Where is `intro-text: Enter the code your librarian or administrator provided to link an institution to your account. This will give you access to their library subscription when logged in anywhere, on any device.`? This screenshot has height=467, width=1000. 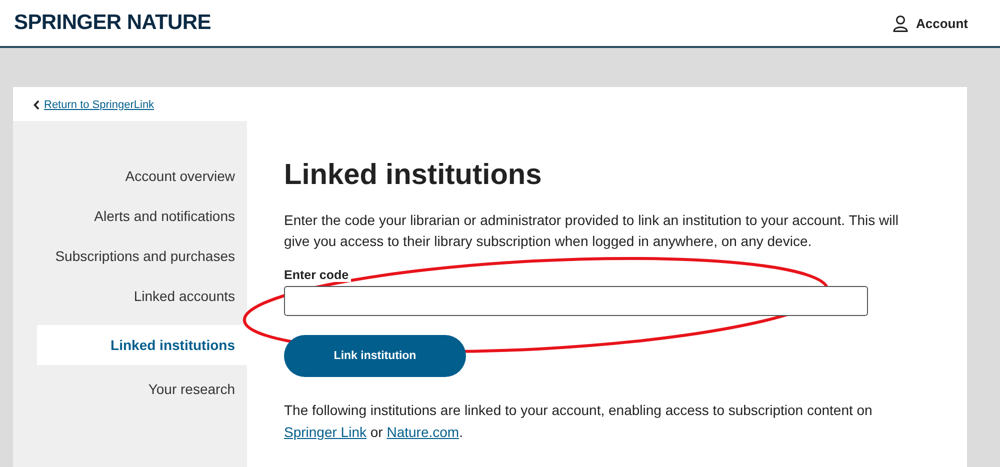
intro-text: Enter the code your librarian or administrator provided to link an institution to your account. This will give you access to their library subscription when logged in anywhere, on any device. is located at coordinates (592, 231).